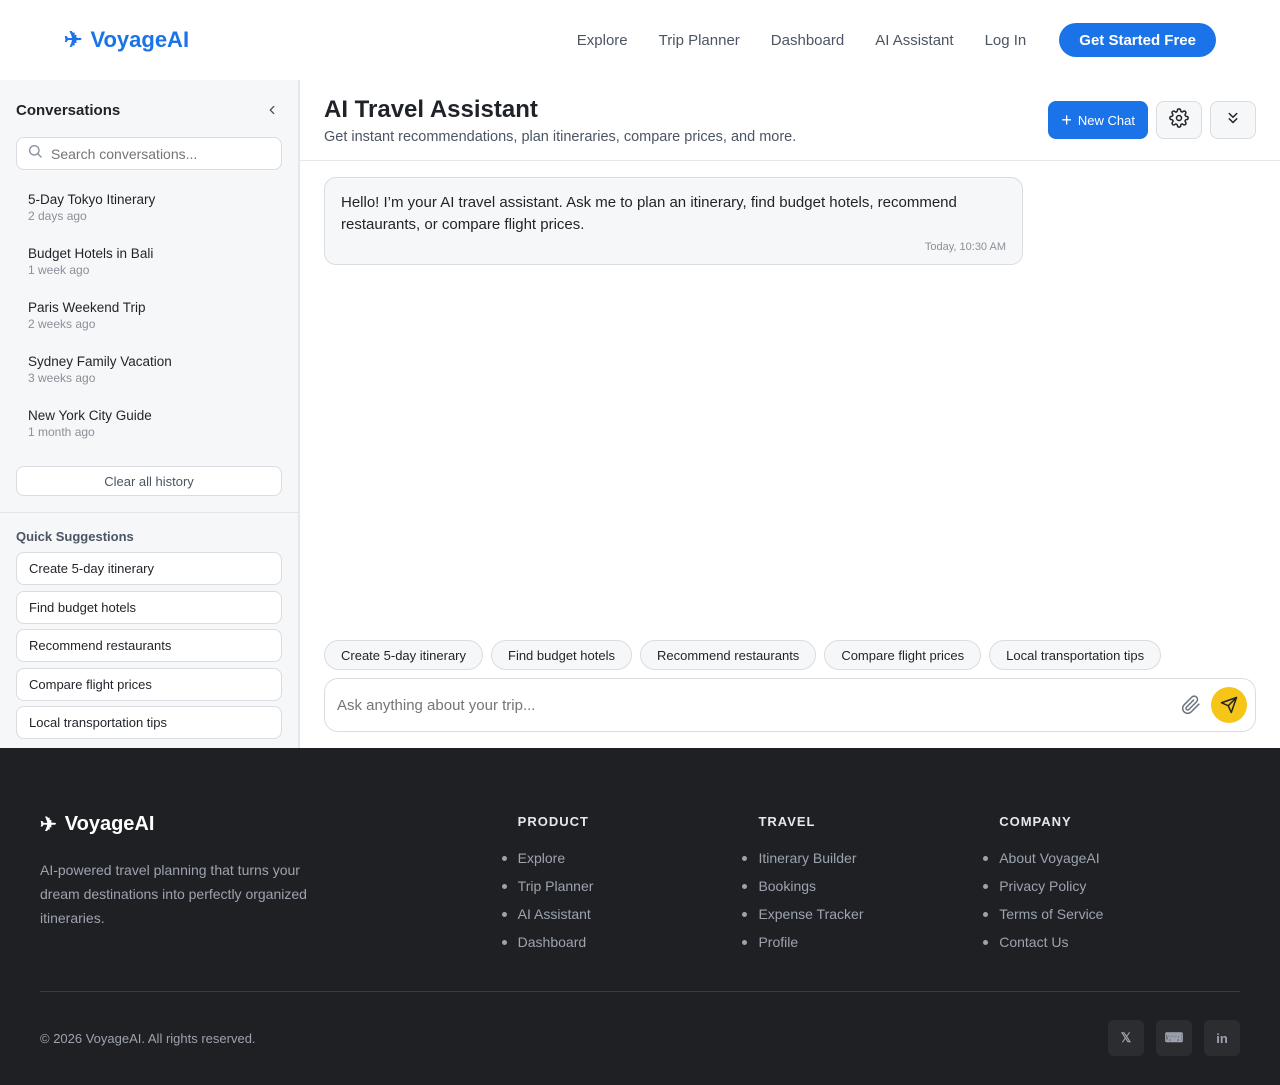  What do you see at coordinates (1222, 1038) in the screenshot?
I see `linkedin-icon: in` at bounding box center [1222, 1038].